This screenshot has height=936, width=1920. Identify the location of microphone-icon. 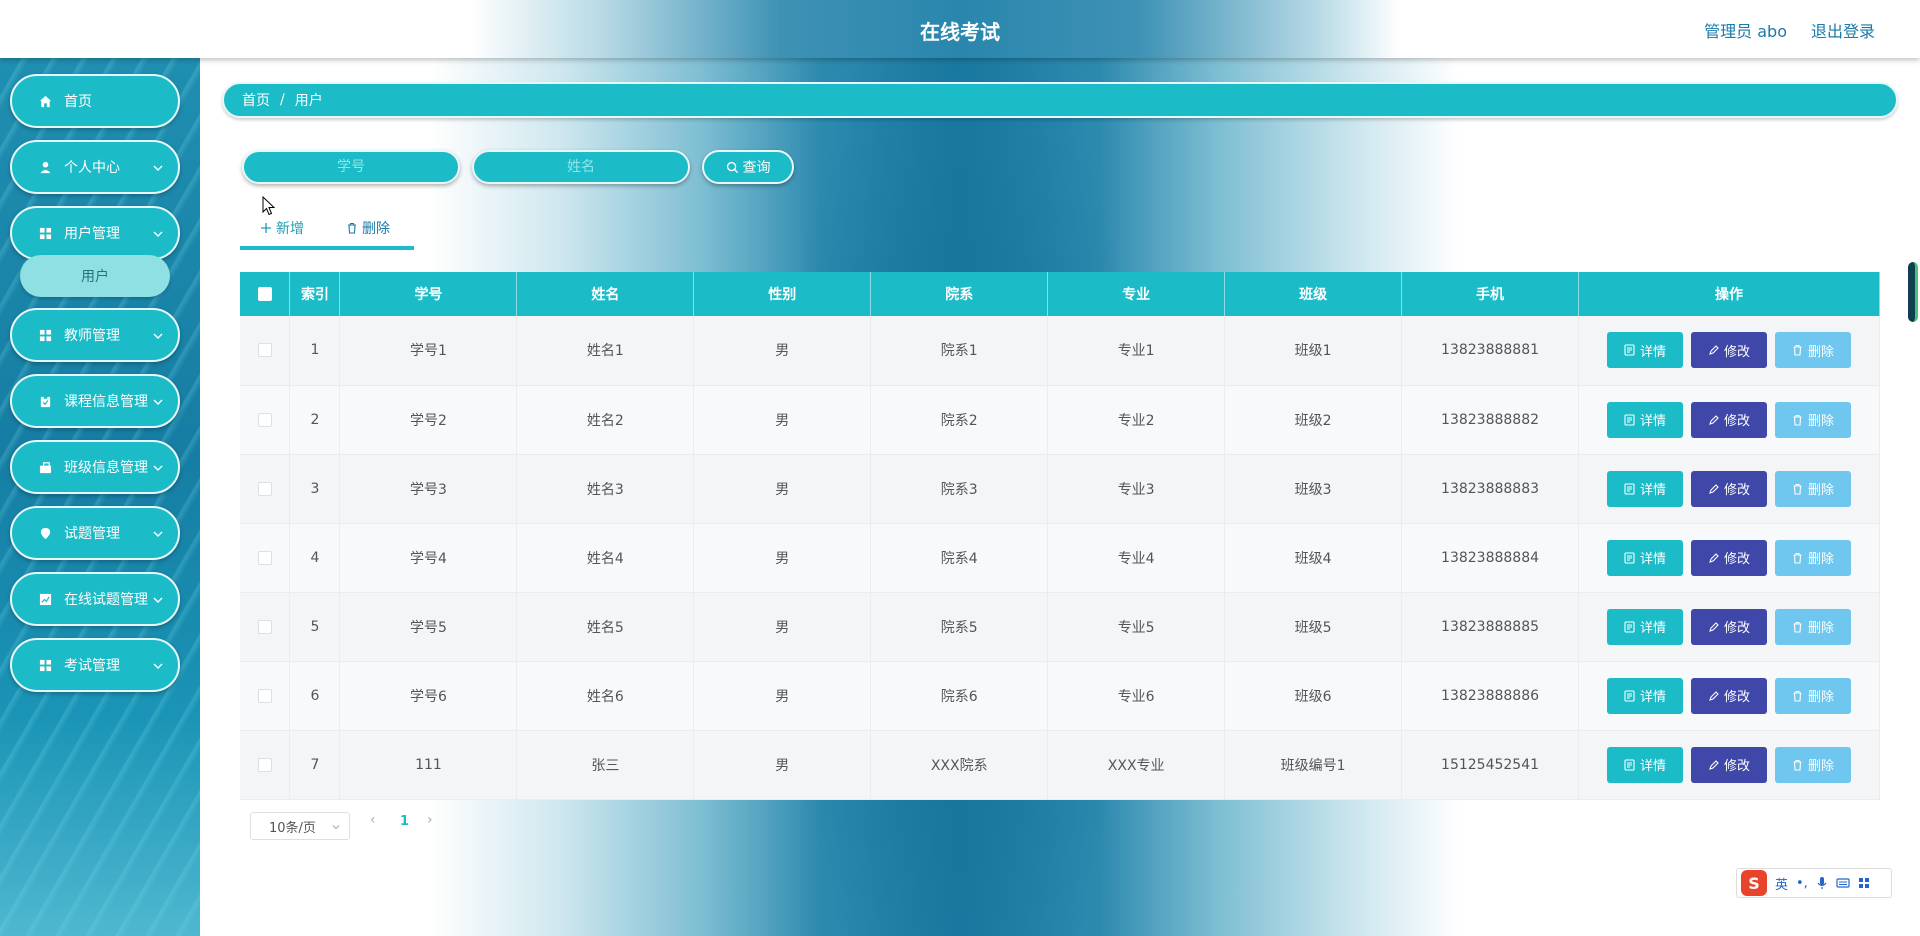
(1822, 883).